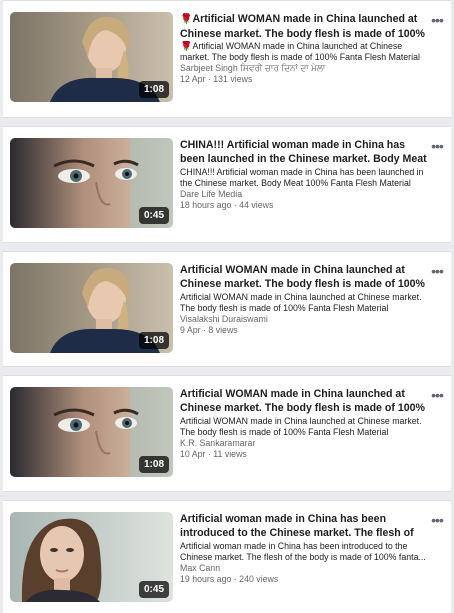 The height and width of the screenshot is (613, 454). I want to click on video-meta: 19 hours ago · 240 views, so click(229, 579).